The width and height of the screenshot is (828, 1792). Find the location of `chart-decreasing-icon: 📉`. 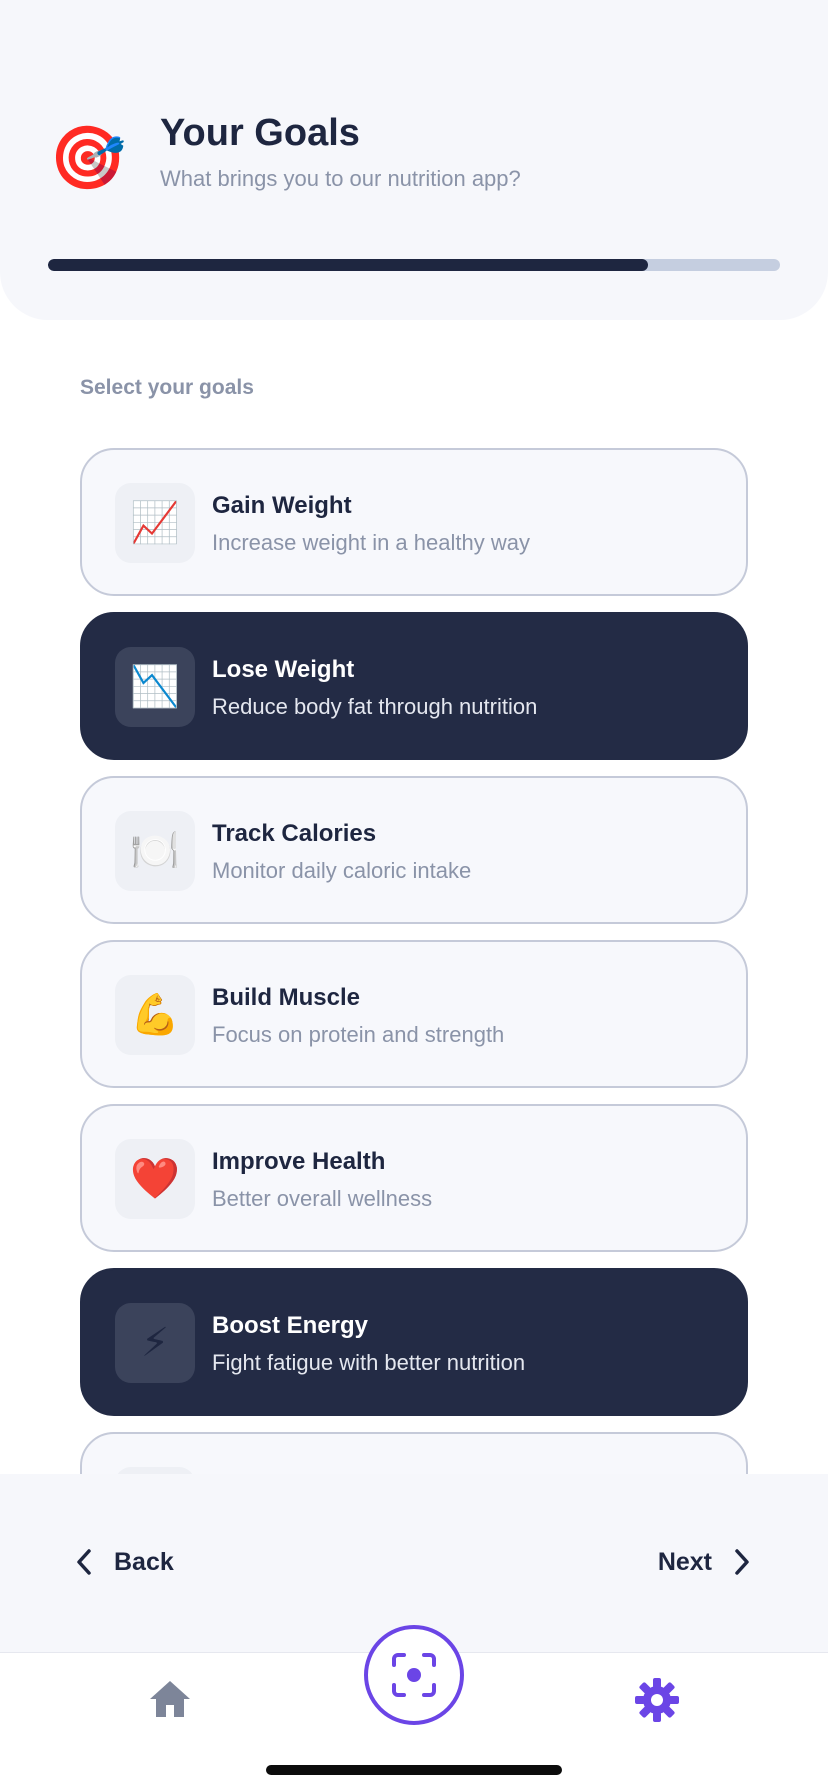

chart-decreasing-icon: 📉 is located at coordinates (155, 687).